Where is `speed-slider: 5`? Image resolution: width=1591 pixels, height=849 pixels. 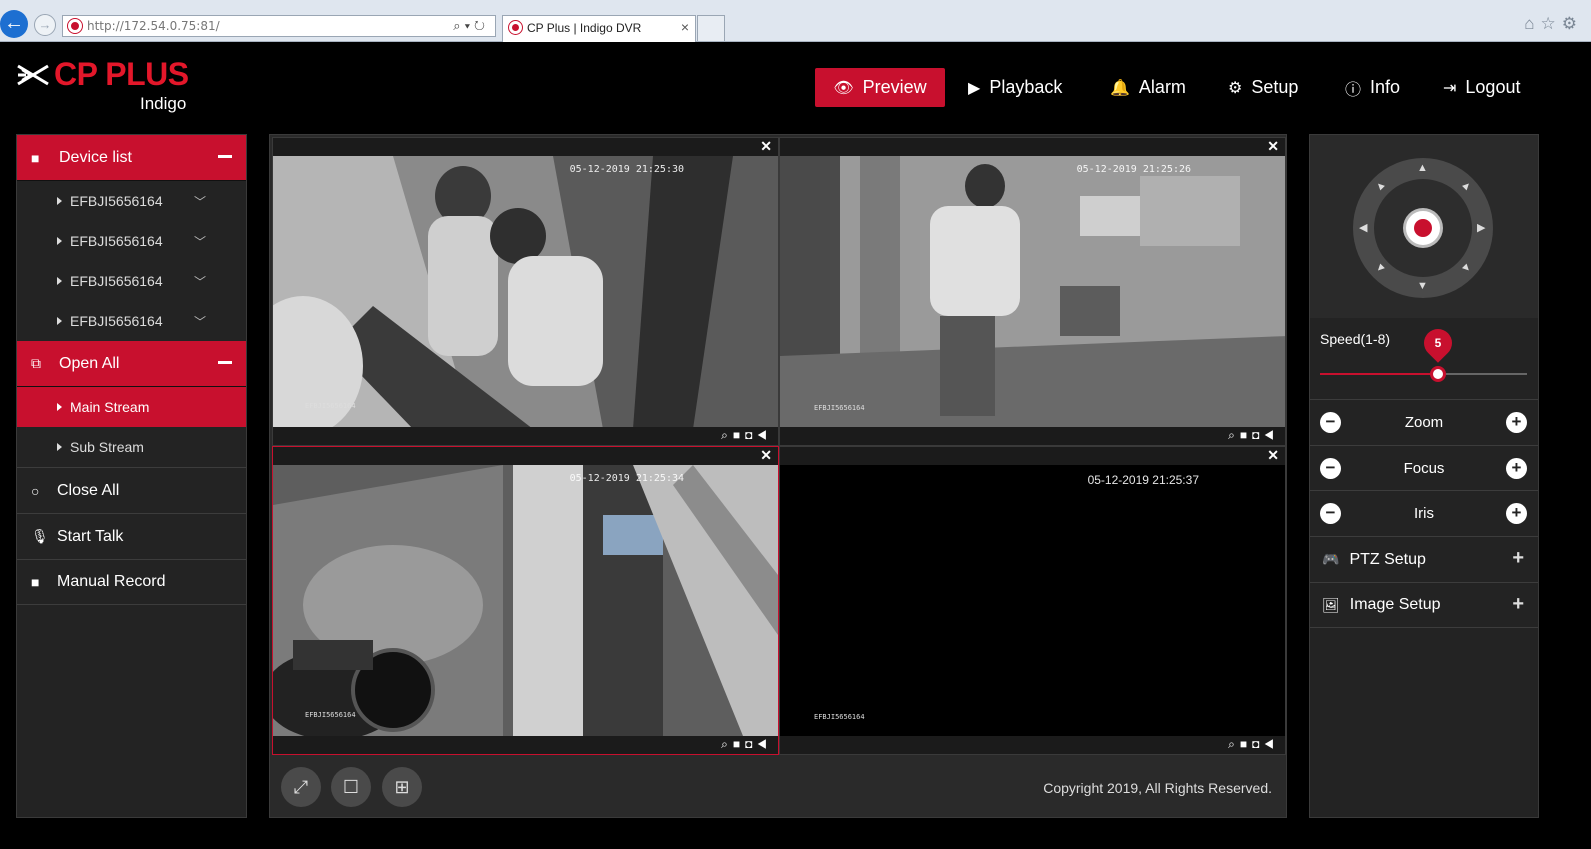
speed-slider: 5 is located at coordinates (1423, 352).